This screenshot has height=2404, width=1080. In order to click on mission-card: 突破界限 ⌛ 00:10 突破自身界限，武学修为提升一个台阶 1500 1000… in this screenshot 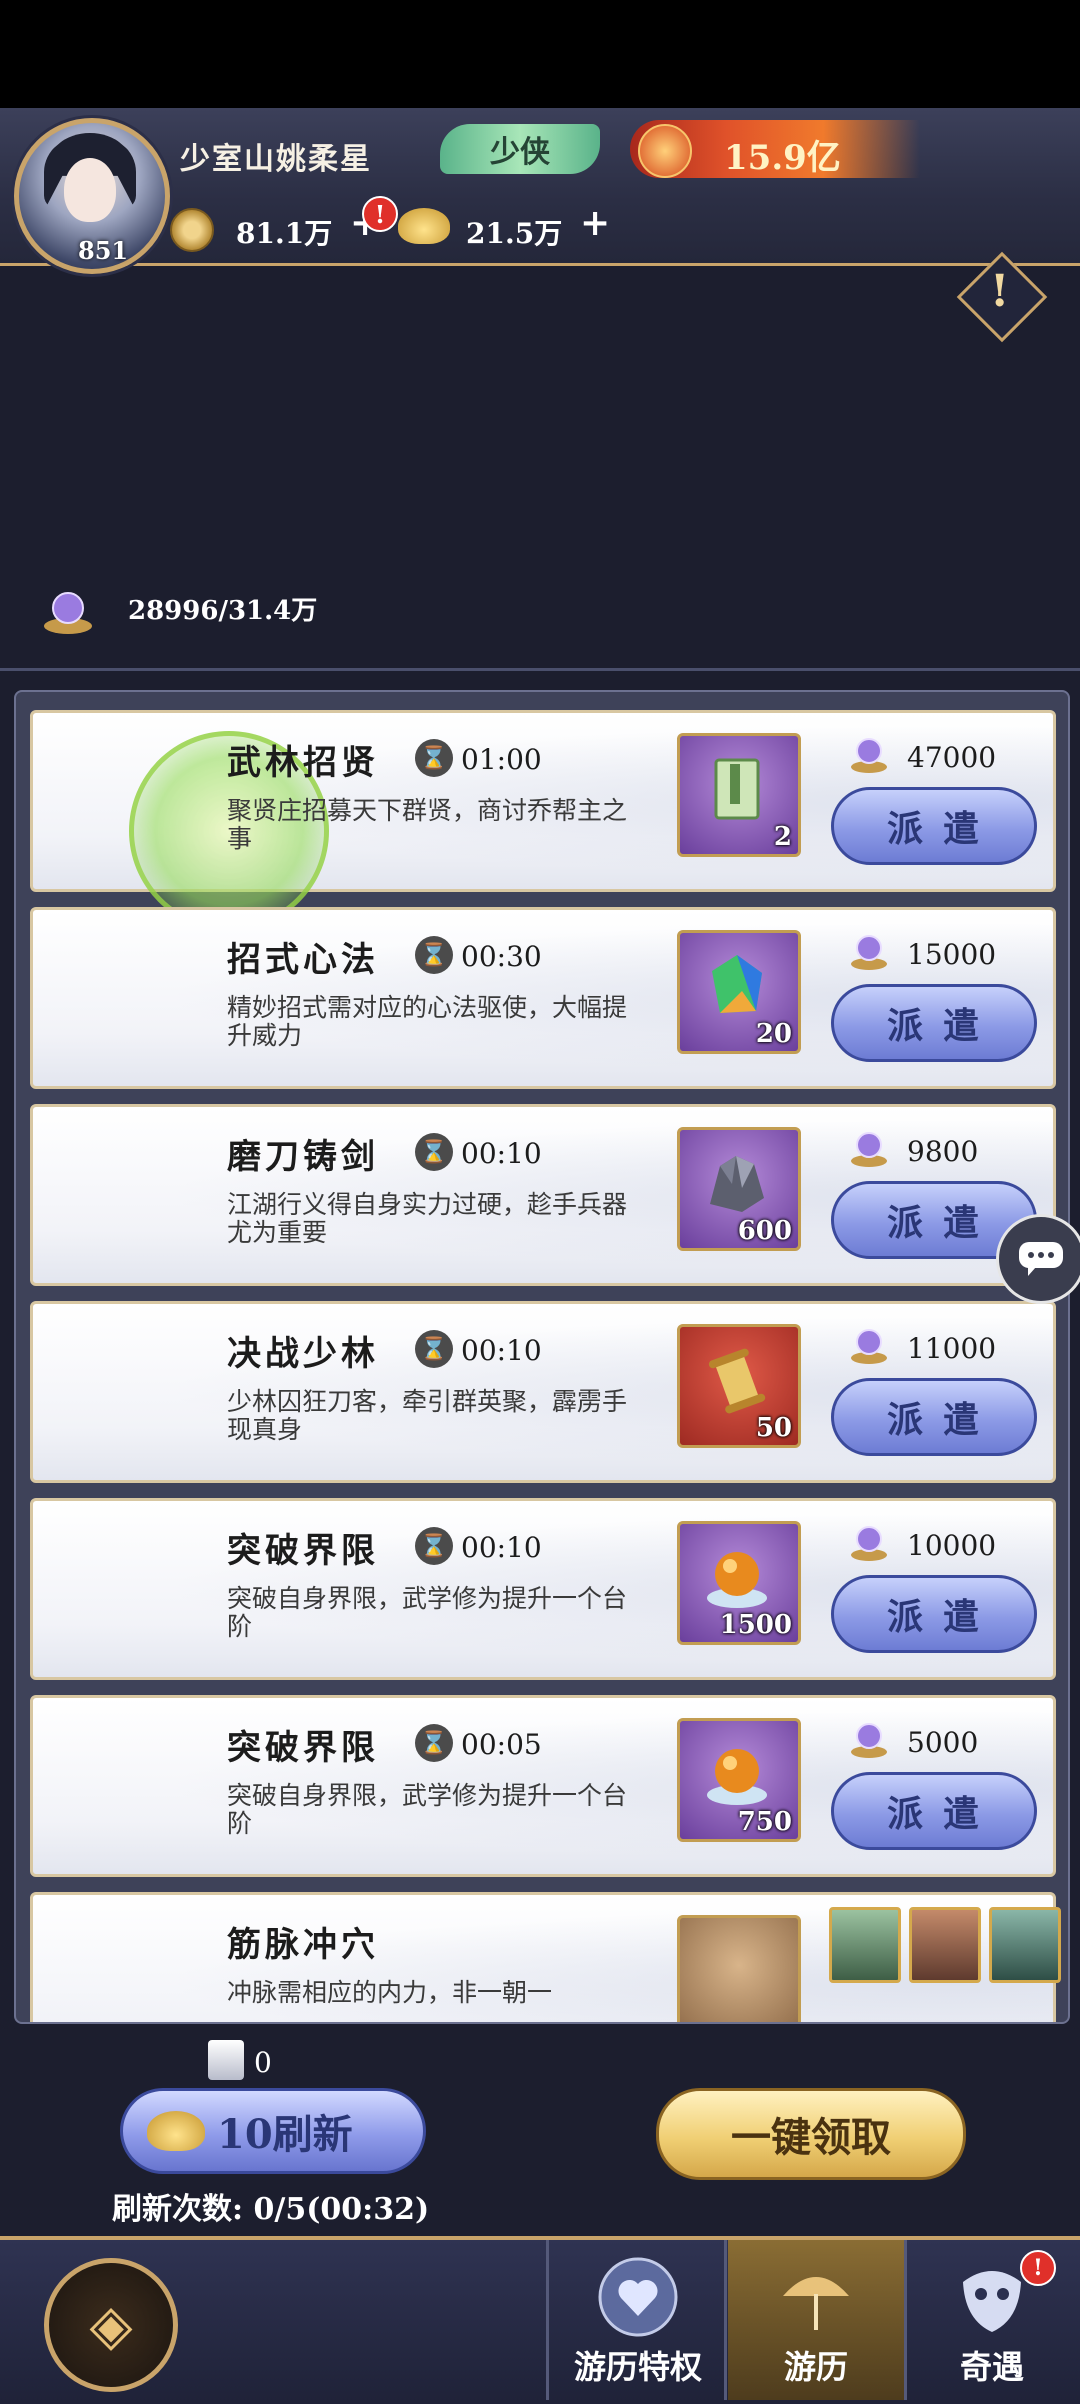, I will do `click(543, 1589)`.